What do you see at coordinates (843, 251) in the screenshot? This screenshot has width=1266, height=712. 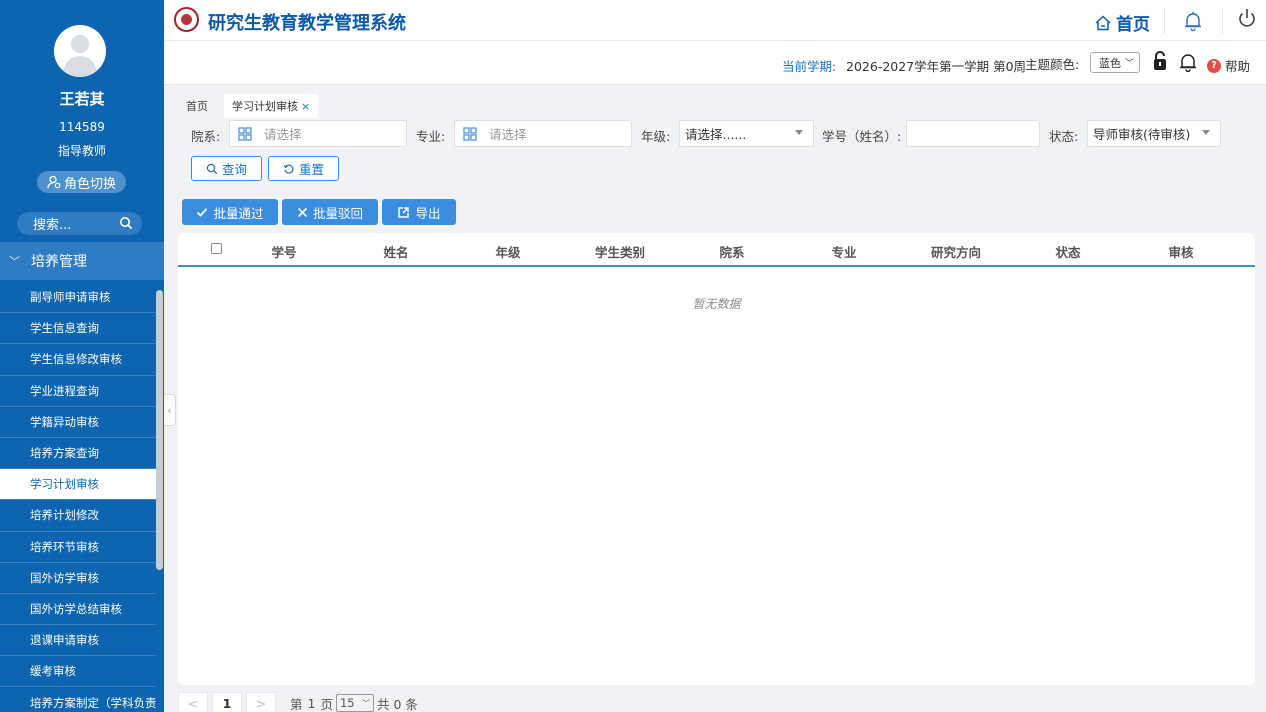 I see `column-header: 专业` at bounding box center [843, 251].